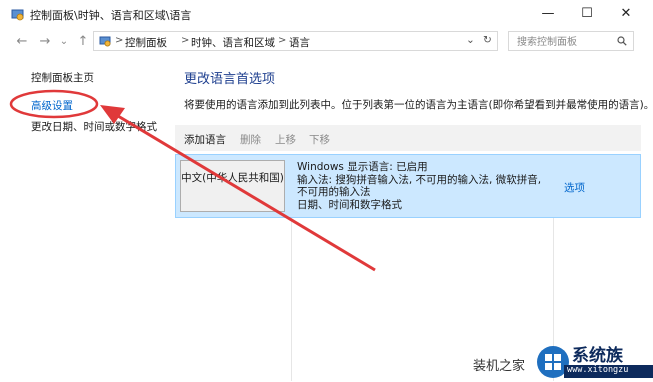 This screenshot has width=653, height=382. I want to click on watermark: 装机之家 系统族 www.xitongzu, so click(563, 361).